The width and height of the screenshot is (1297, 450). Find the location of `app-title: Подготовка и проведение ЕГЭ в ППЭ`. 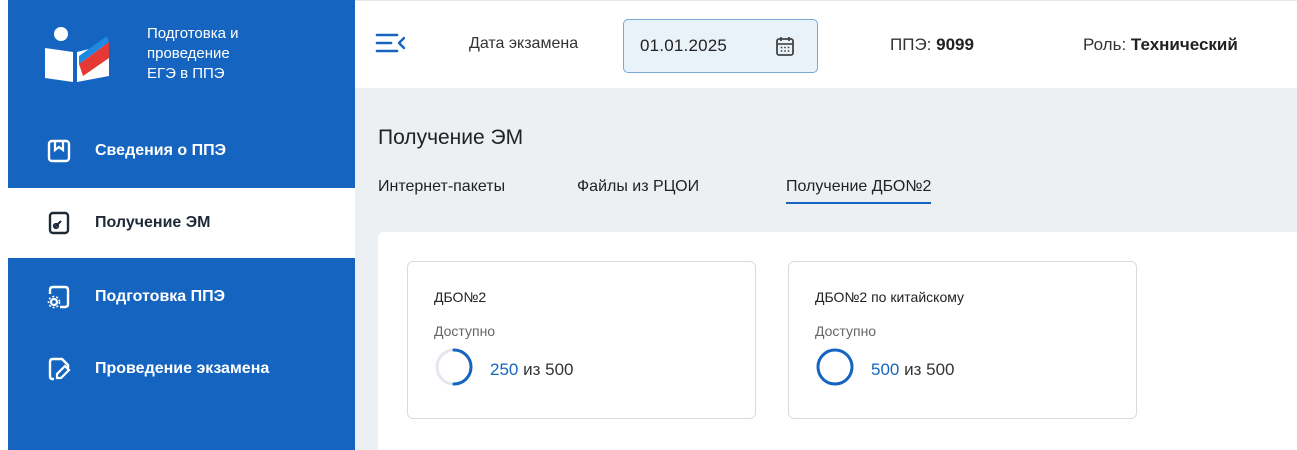

app-title: Подготовка и проведение ЕГЭ в ППЭ is located at coordinates (247, 54).